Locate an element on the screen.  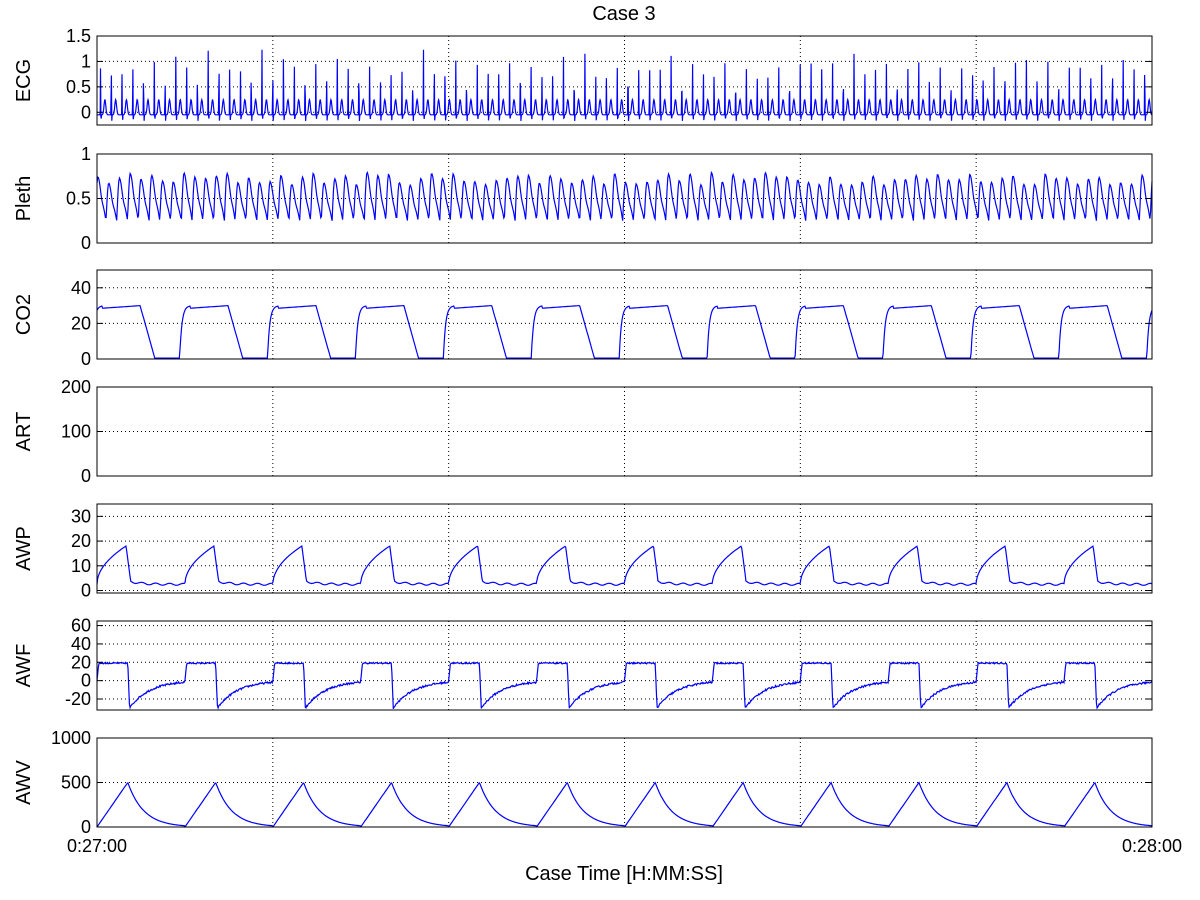
x-tick-label-end: 0:28:00 is located at coordinates (1152, 846).